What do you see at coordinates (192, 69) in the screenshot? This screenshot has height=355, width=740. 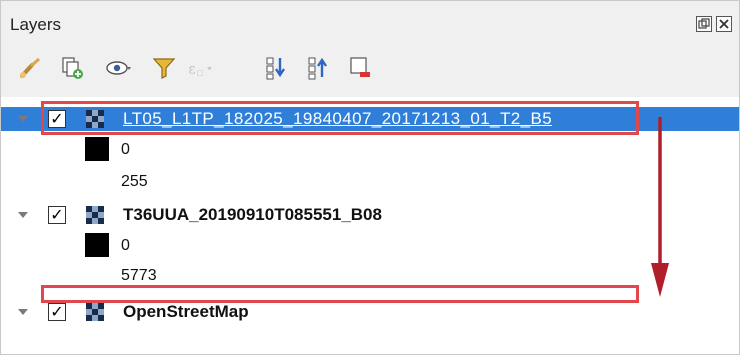 I see `svg-text: ε` at bounding box center [192, 69].